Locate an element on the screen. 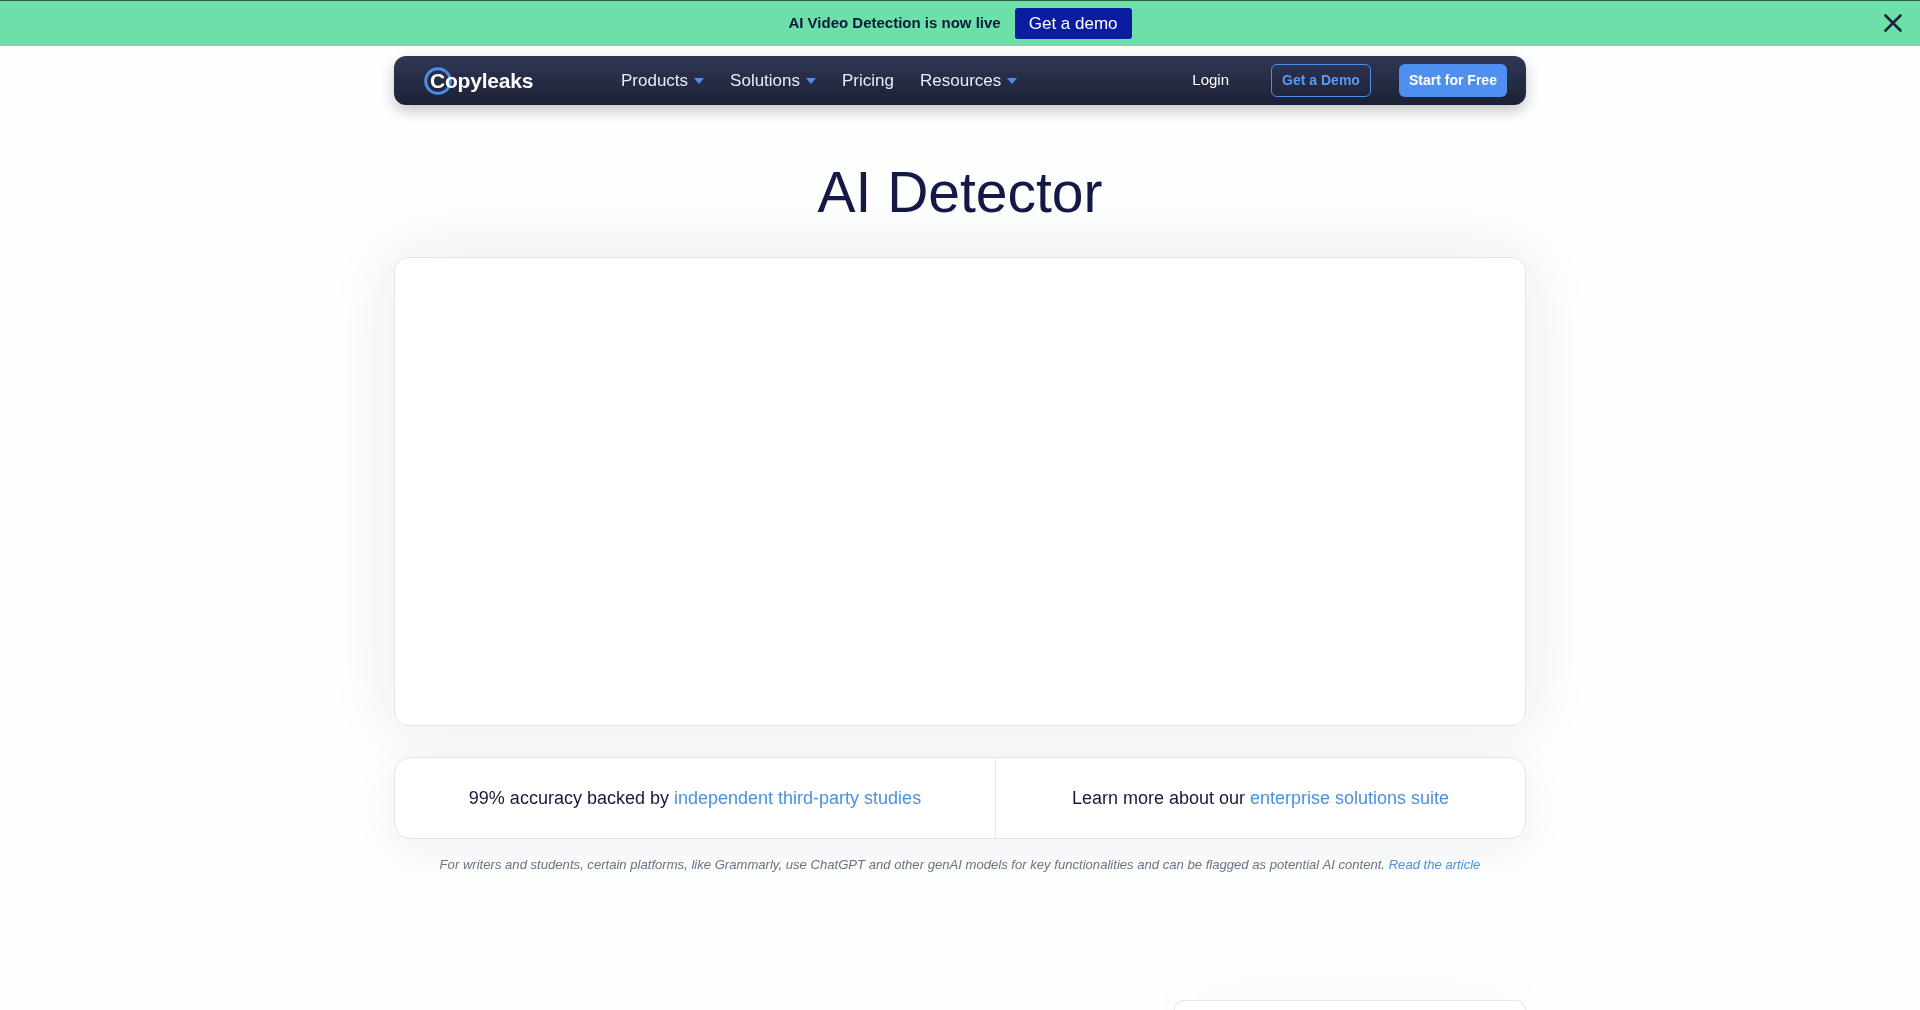 This screenshot has width=1920, height=1010. nav-menu-item: Products is located at coordinates (663, 80).